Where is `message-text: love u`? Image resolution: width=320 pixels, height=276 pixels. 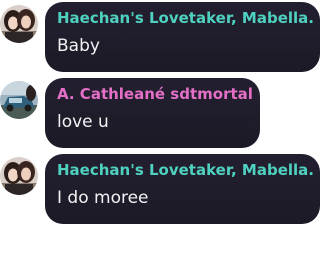
message-text: love u is located at coordinates (83, 122).